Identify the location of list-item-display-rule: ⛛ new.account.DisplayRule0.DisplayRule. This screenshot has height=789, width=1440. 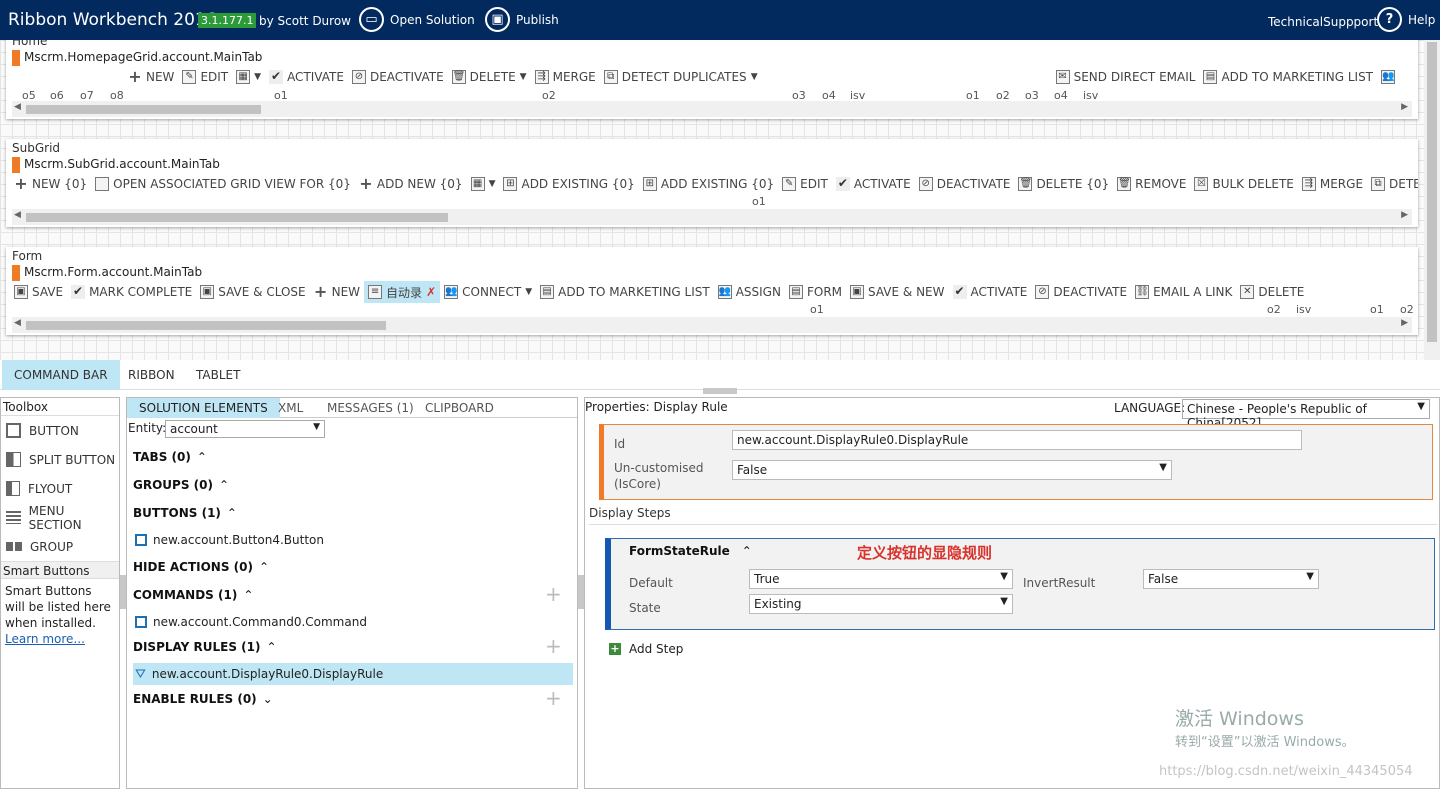
(353, 674).